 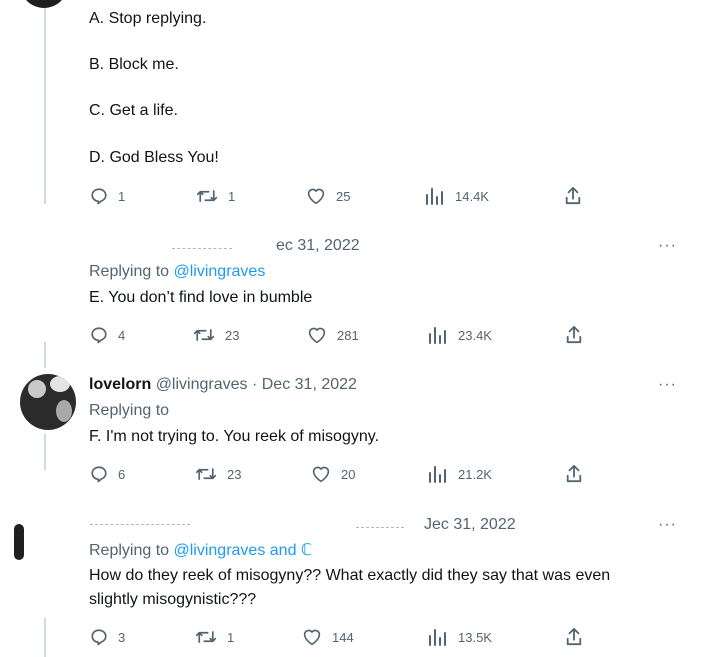 I want to click on views-count: 23.4K, so click(x=475, y=335).